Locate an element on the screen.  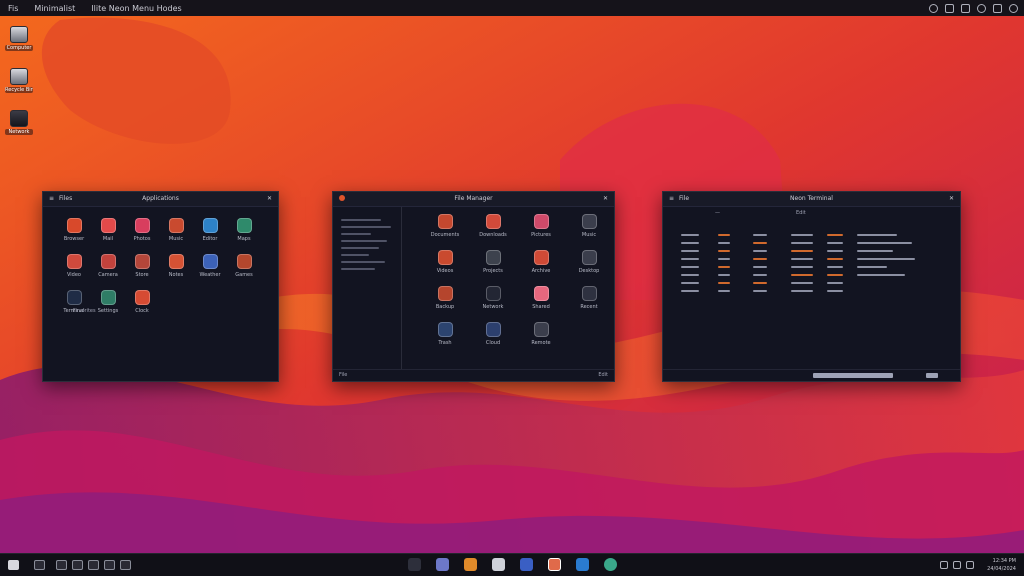
favorites-label: Favorites is located at coordinates (84, 311).